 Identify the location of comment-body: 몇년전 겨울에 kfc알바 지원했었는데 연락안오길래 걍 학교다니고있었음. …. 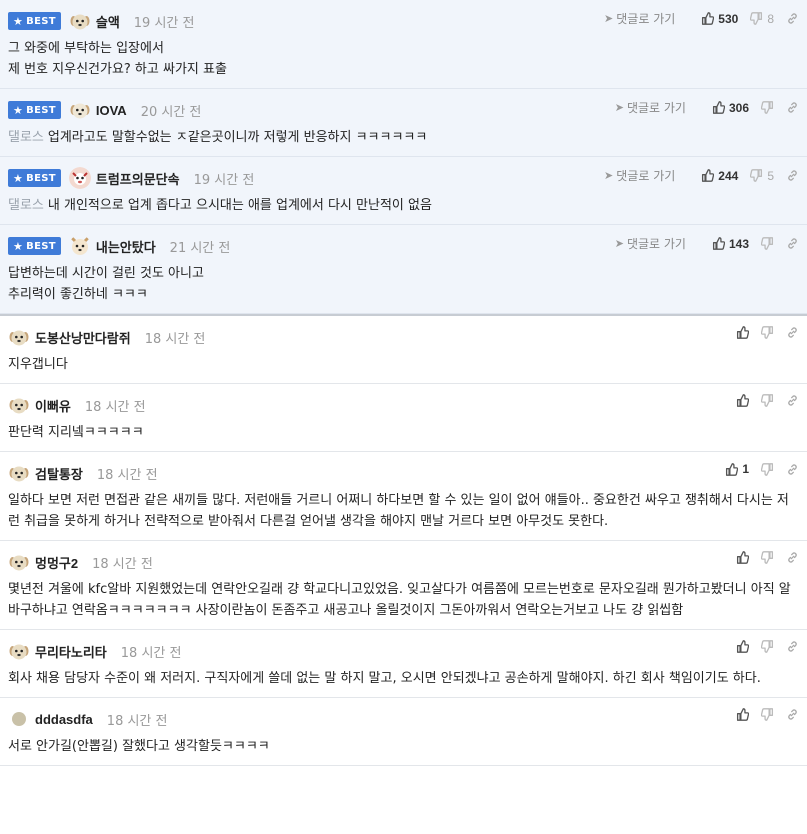
(403, 600).